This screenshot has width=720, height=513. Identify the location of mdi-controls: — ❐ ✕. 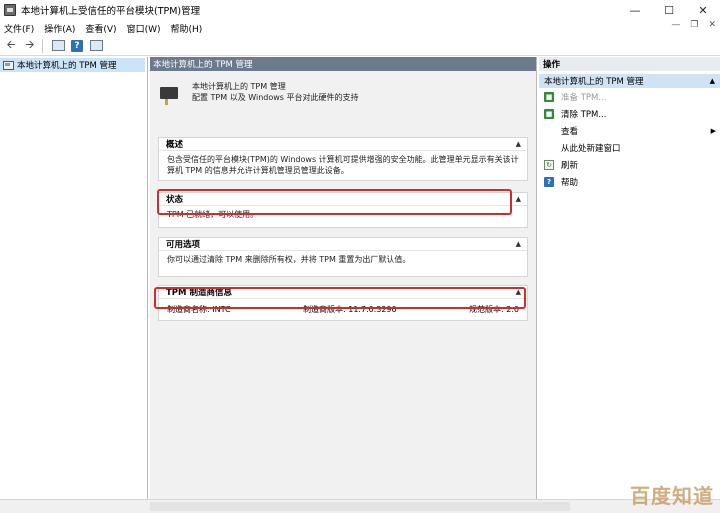
(693, 25).